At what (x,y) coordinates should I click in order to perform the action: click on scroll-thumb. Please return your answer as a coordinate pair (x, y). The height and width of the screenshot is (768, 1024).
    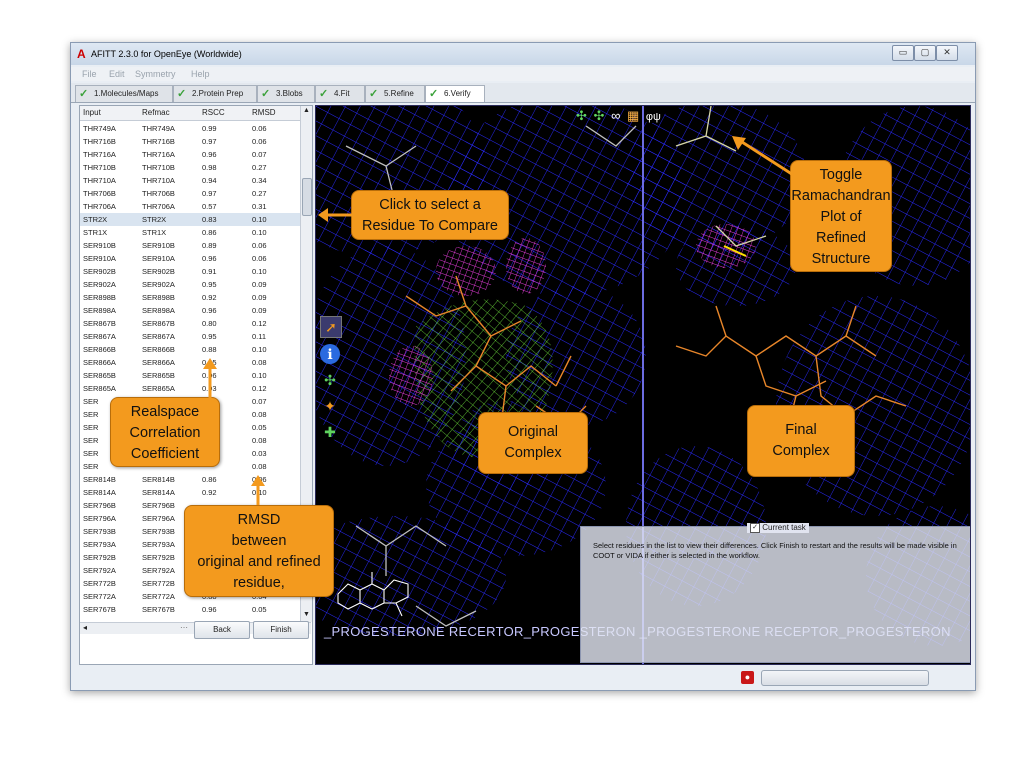
    Looking at the image, I should click on (307, 197).